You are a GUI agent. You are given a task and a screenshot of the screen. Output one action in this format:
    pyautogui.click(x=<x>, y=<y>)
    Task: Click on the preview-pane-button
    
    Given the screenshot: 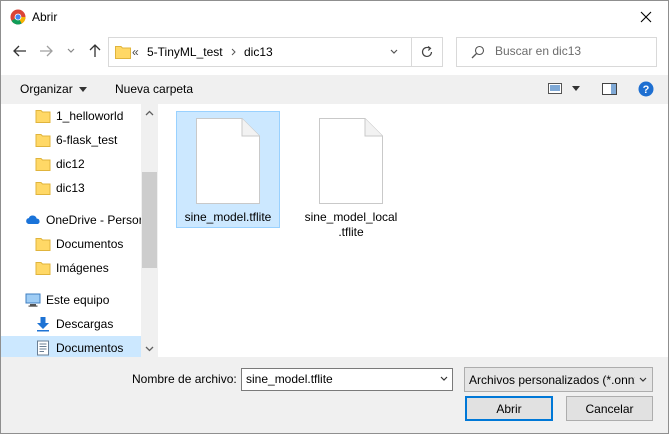 What is the action you would take?
    pyautogui.click(x=609, y=90)
    